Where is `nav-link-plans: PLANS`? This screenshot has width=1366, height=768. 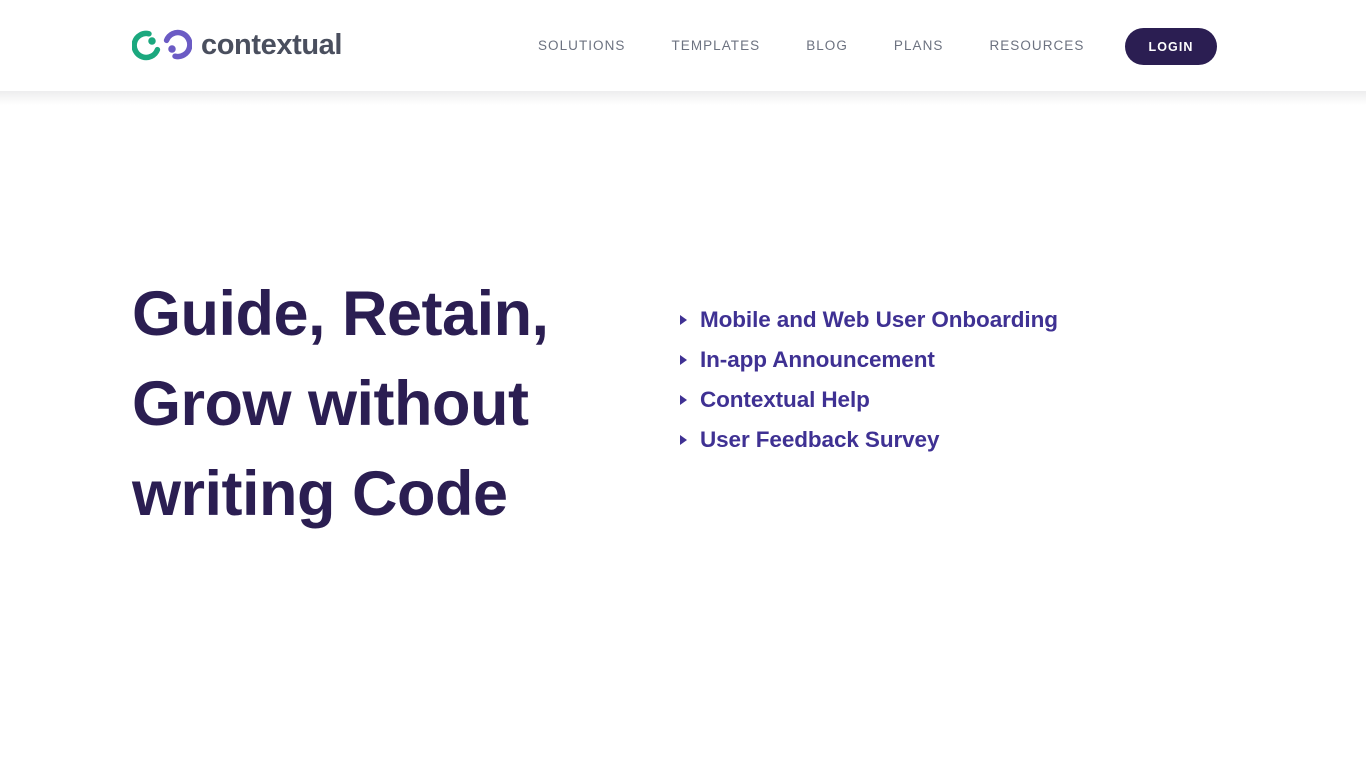 nav-link-plans: PLANS is located at coordinates (919, 45).